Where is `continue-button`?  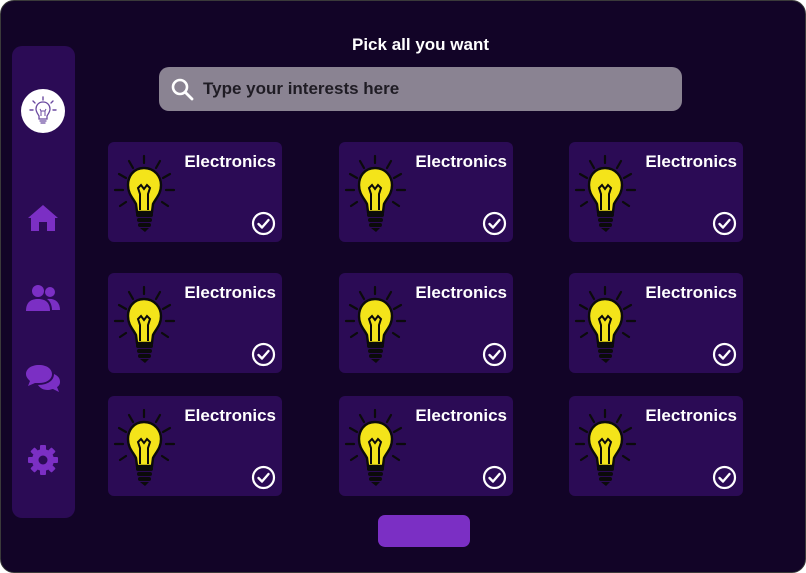 continue-button is located at coordinates (424, 531).